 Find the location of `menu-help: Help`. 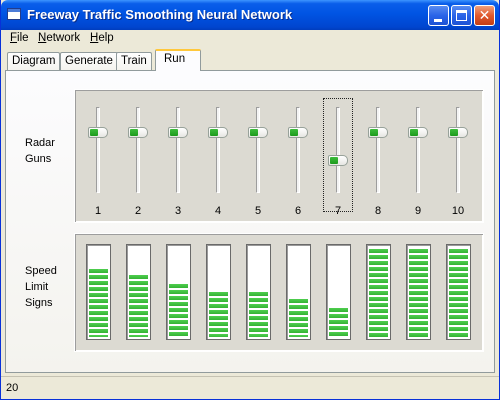

menu-help: Help is located at coordinates (102, 38).